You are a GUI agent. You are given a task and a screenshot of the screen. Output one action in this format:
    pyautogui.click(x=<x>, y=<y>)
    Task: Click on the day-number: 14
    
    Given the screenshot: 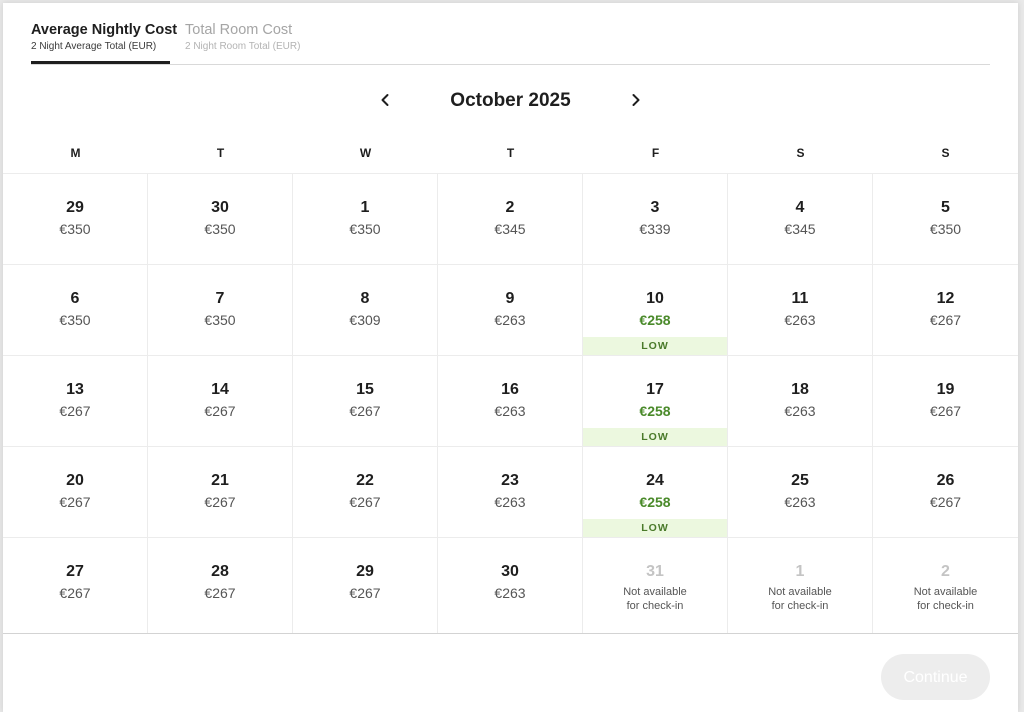 What is the action you would take?
    pyautogui.click(x=220, y=389)
    